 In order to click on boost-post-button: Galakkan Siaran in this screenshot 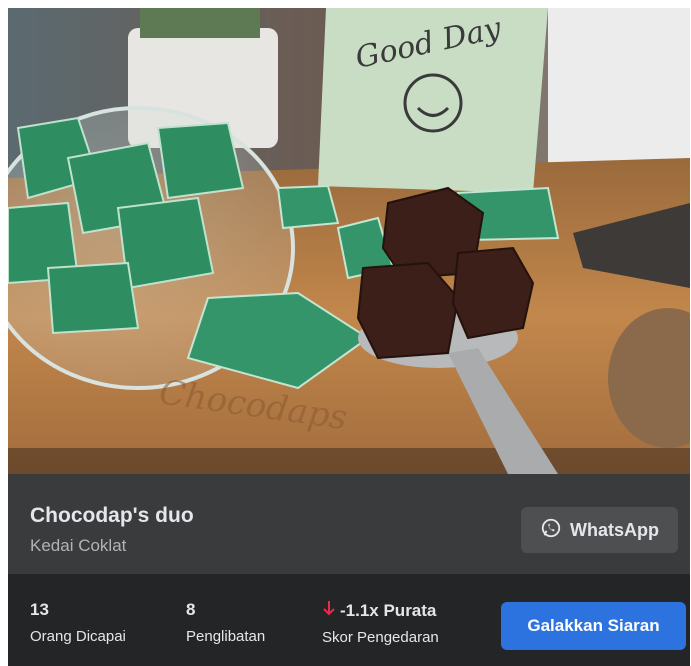, I will do `click(593, 626)`.